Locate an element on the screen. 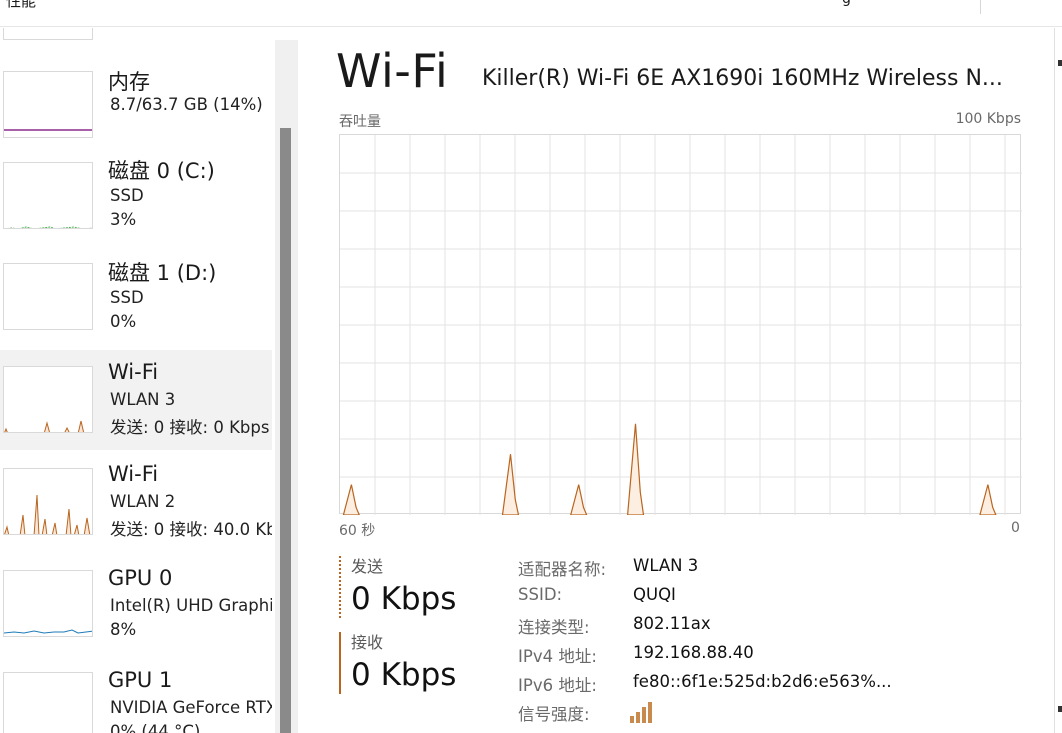 Image resolution: width=1062 pixels, height=733 pixels. disk-0-thumbnail is located at coordinates (48, 195).